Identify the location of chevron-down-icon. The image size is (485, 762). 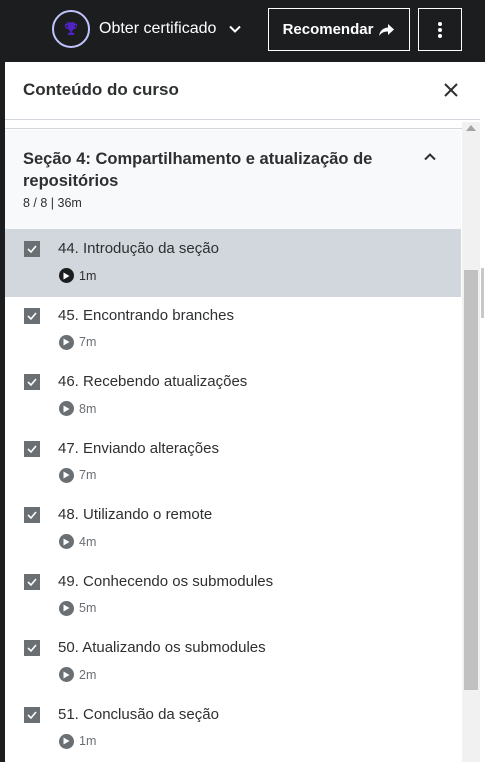
(235, 29).